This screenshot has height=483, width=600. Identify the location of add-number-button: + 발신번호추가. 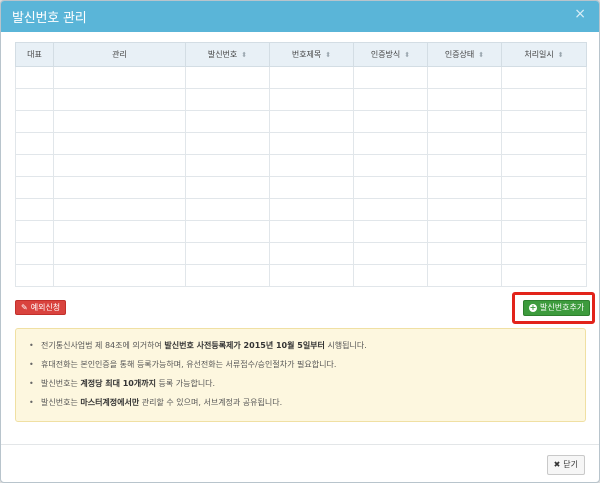
(557, 308).